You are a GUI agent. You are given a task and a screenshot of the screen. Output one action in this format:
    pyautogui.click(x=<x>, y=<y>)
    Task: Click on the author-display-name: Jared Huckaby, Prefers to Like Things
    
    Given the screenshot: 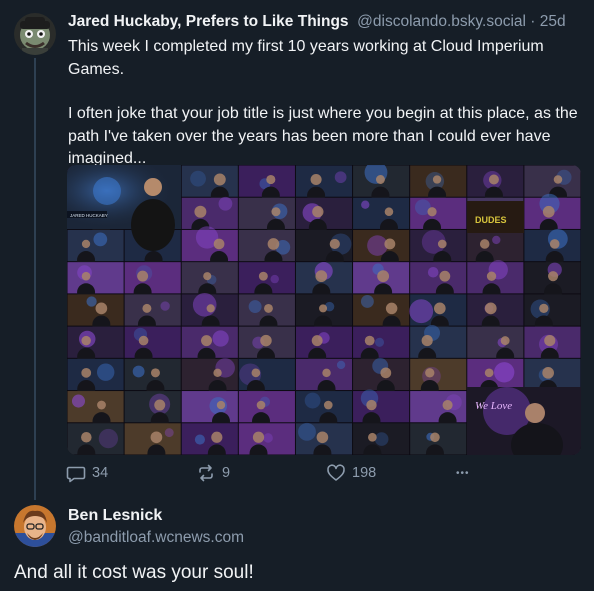 What is the action you would take?
    pyautogui.click(x=208, y=21)
    